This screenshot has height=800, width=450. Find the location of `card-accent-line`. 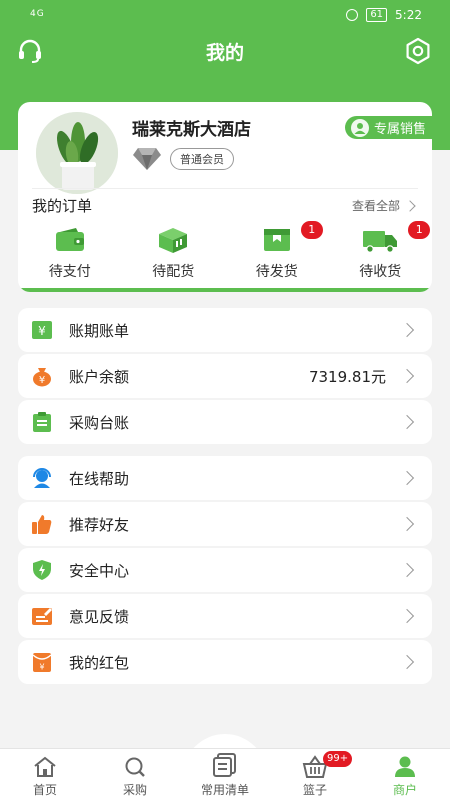

card-accent-line is located at coordinates (225, 290).